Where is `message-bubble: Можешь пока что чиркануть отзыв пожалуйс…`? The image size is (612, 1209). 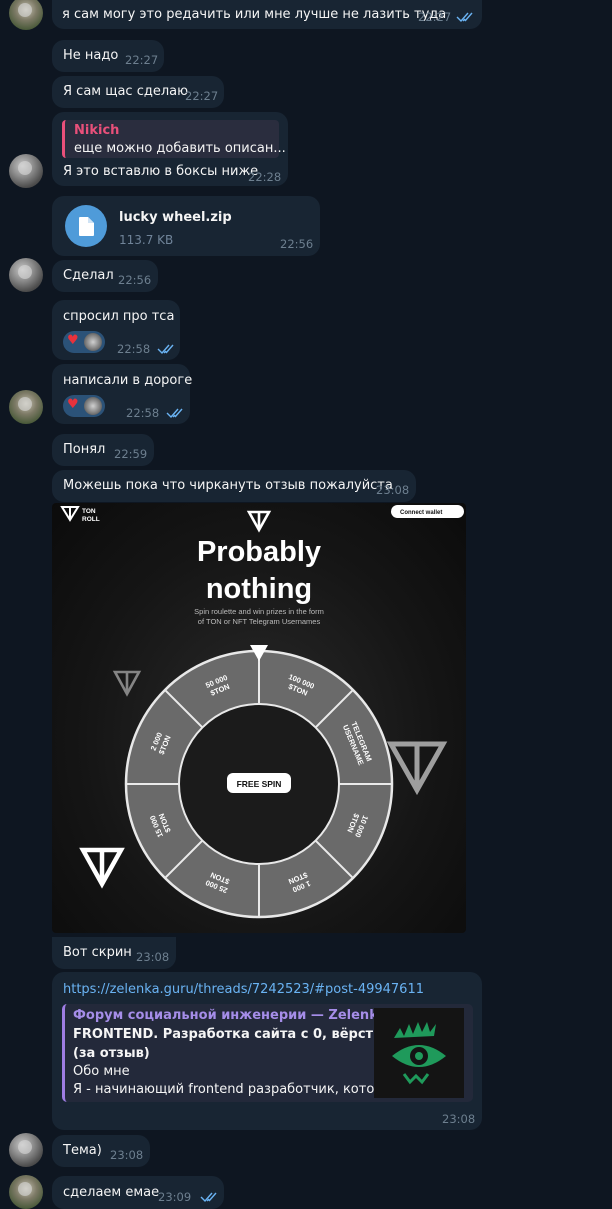
message-bubble: Можешь пока что чиркануть отзыв пожалуйс… is located at coordinates (234, 486).